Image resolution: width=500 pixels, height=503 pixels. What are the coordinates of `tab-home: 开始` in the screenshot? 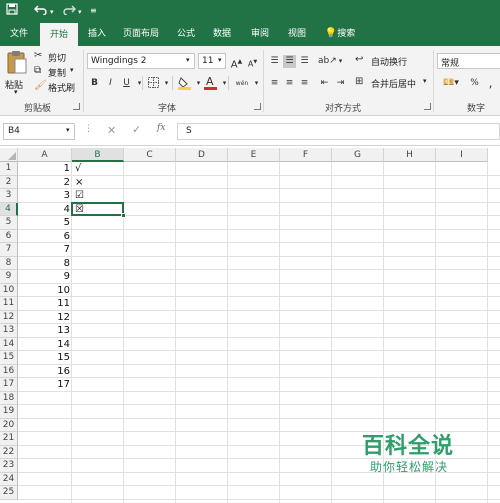 It's located at (59, 34).